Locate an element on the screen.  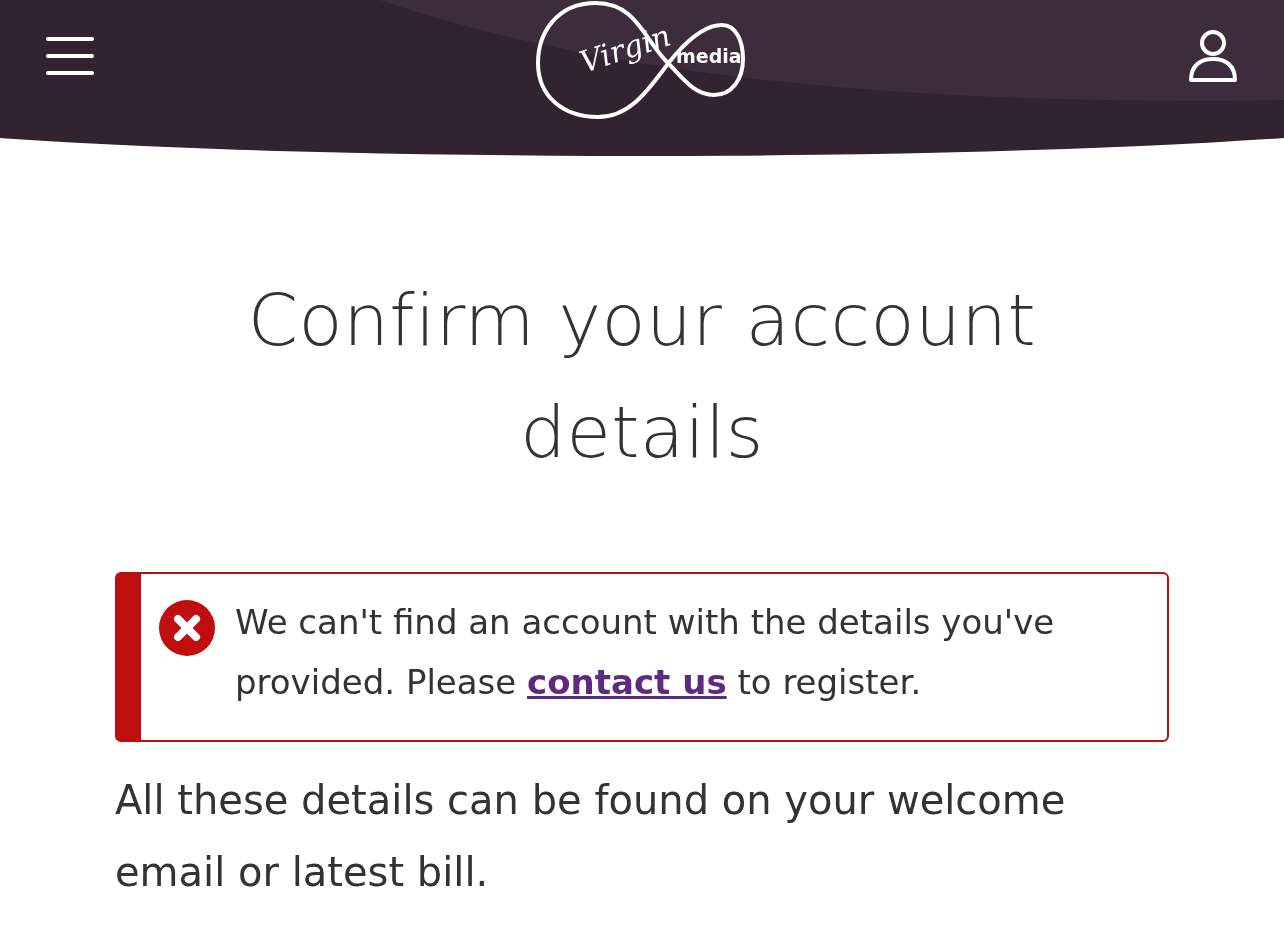
brand-logo: Virgin media is located at coordinates (641, 60).